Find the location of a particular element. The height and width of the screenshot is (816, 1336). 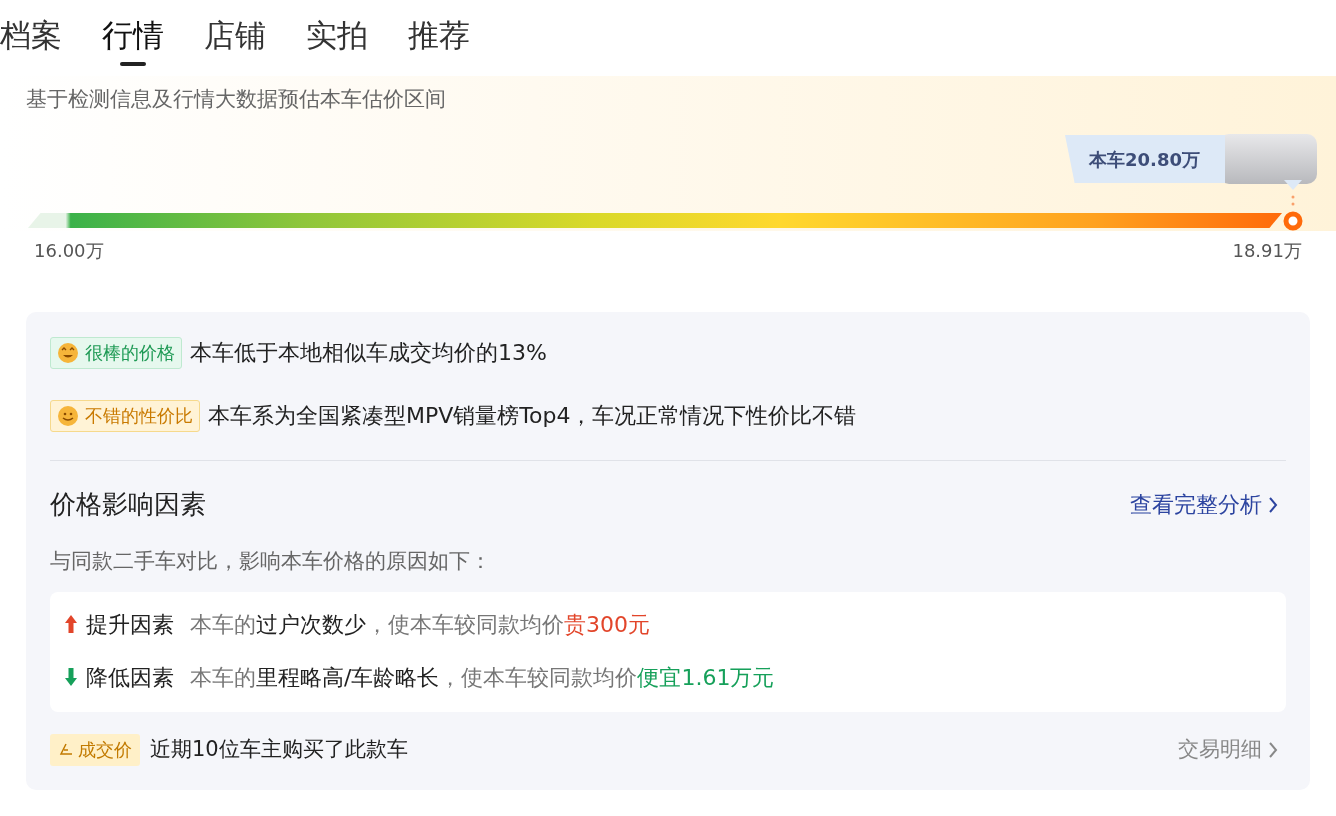

car-price-bubble: 本车20.80万 is located at coordinates (1145, 159).